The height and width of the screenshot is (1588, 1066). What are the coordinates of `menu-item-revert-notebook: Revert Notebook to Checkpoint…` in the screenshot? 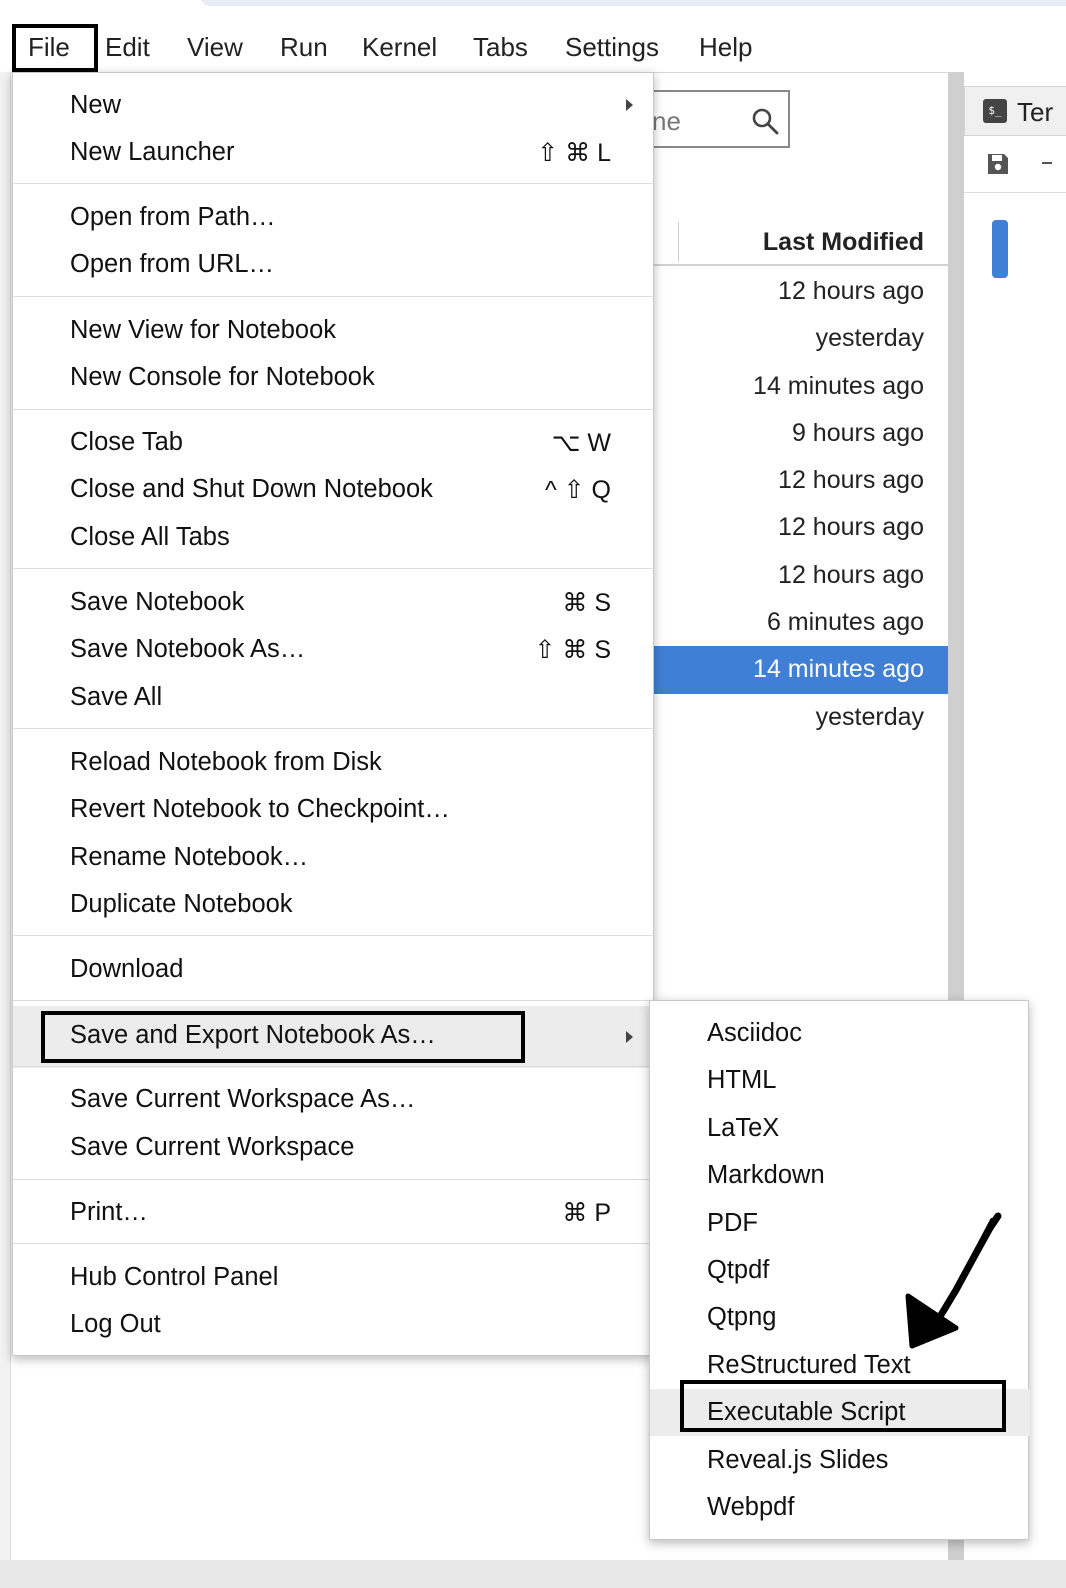 It's located at (334, 809).